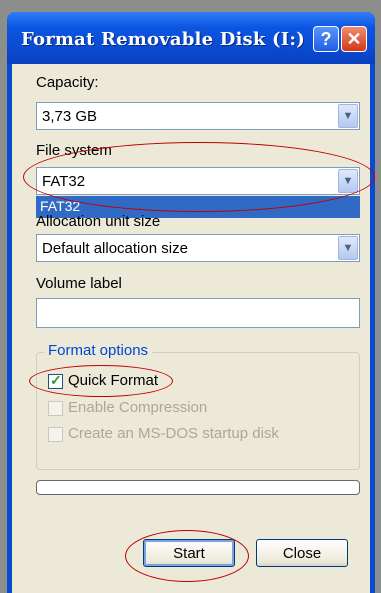 This screenshot has height=593, width=381. Describe the element at coordinates (198, 487) in the screenshot. I see `format-progress-bar` at that location.